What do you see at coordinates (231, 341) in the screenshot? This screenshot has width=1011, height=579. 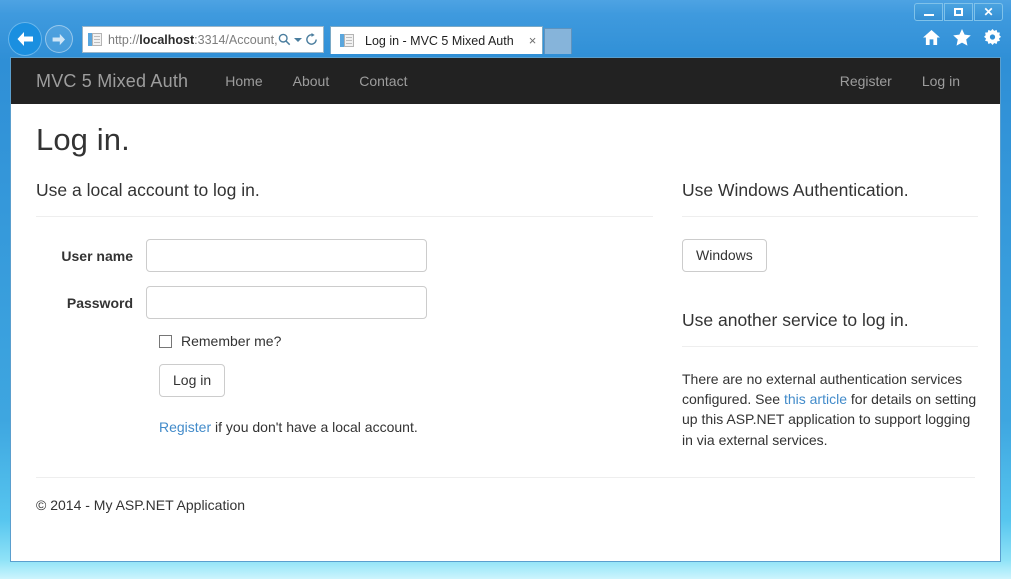 I see `remember-me-label: Remember me?` at bounding box center [231, 341].